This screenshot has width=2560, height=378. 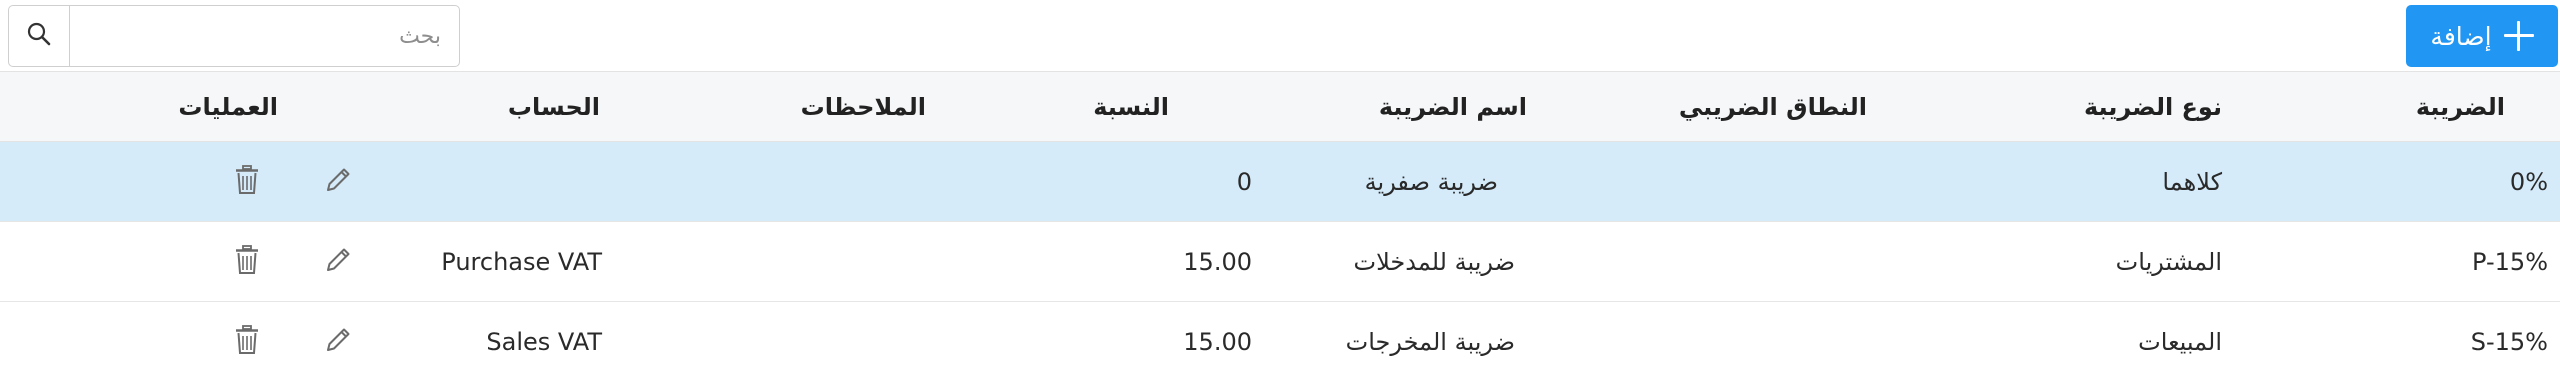 What do you see at coordinates (863, 106) in the screenshot?
I see `header-notes: الملاحظات` at bounding box center [863, 106].